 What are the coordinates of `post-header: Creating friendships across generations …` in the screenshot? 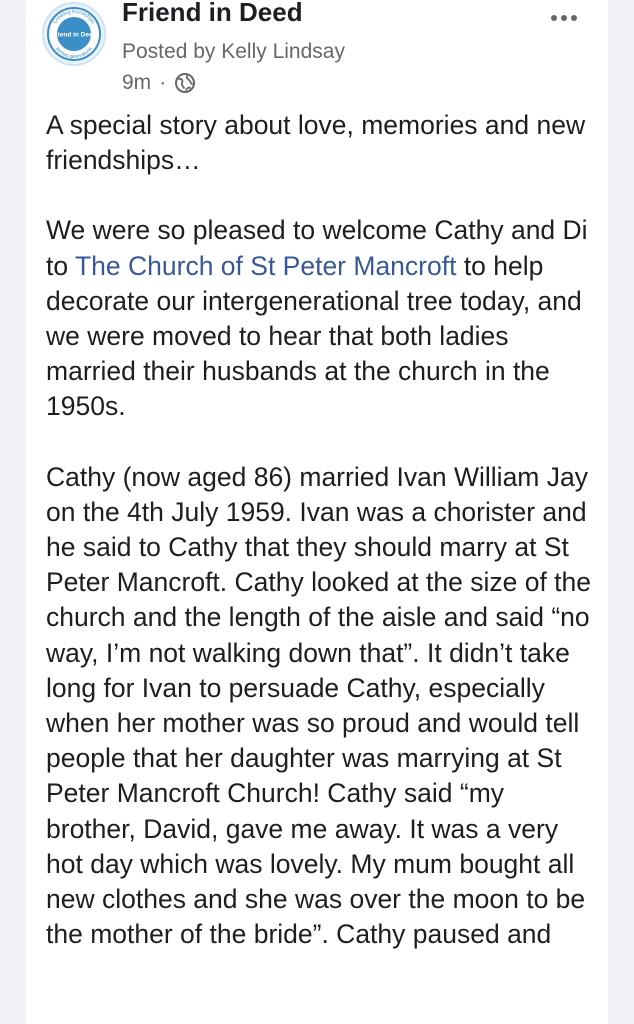 It's located at (317, 52).